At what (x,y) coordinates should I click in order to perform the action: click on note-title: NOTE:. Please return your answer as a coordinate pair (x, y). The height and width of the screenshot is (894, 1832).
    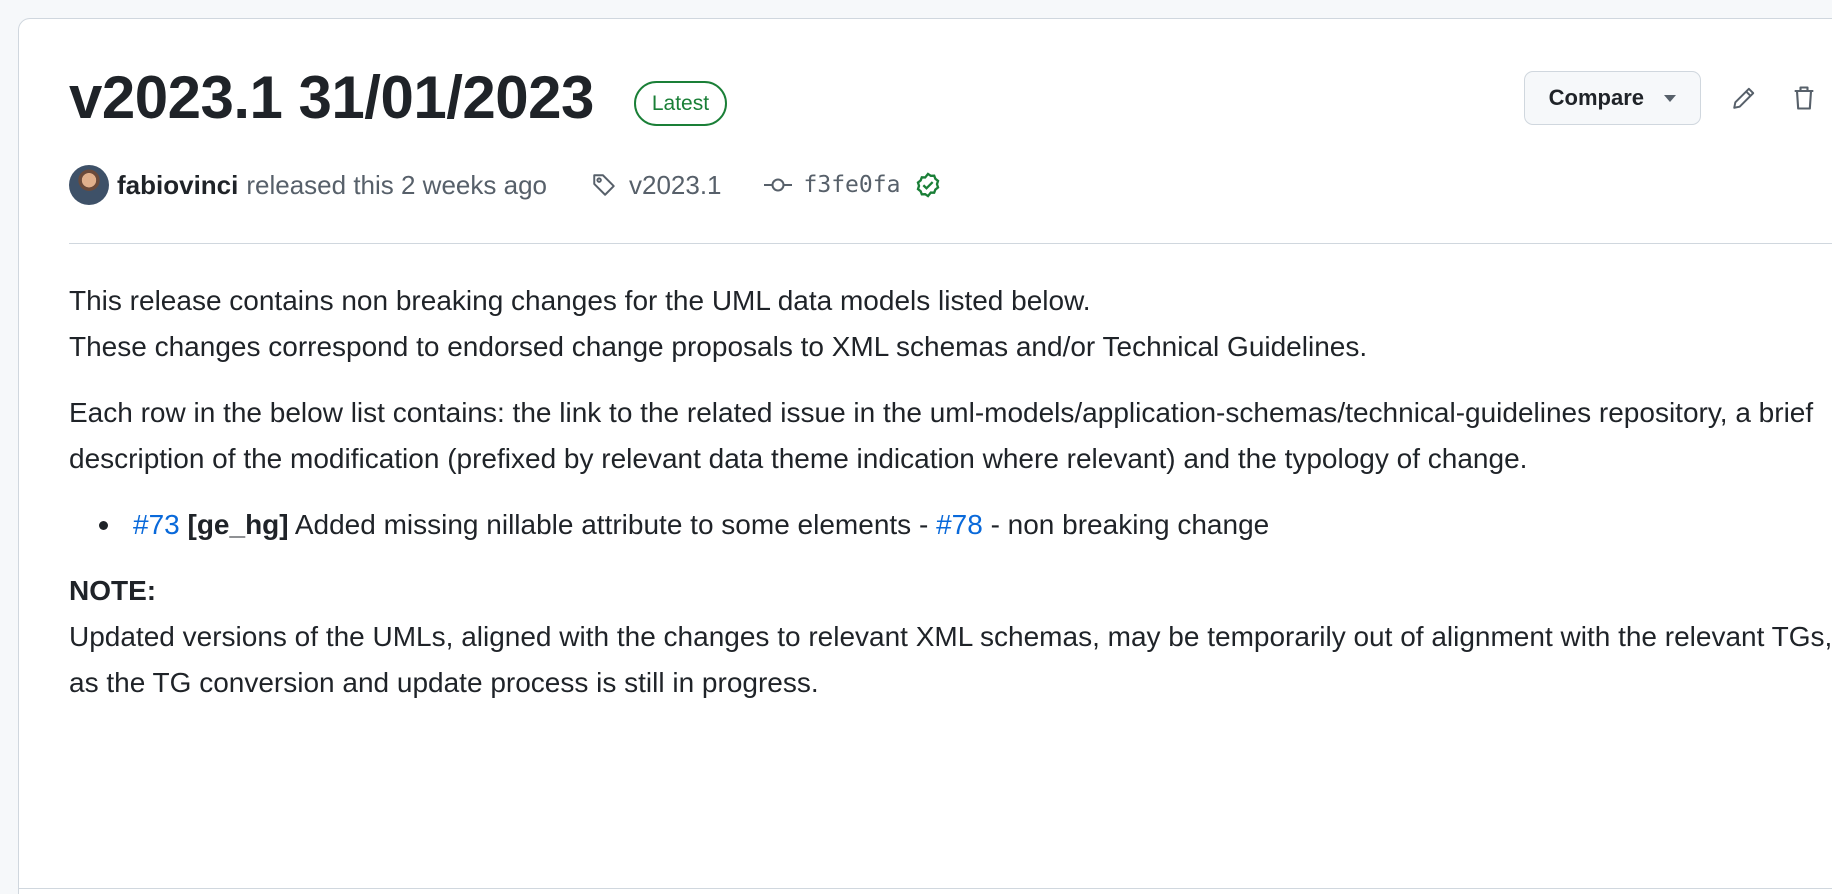
    Looking at the image, I should click on (113, 590).